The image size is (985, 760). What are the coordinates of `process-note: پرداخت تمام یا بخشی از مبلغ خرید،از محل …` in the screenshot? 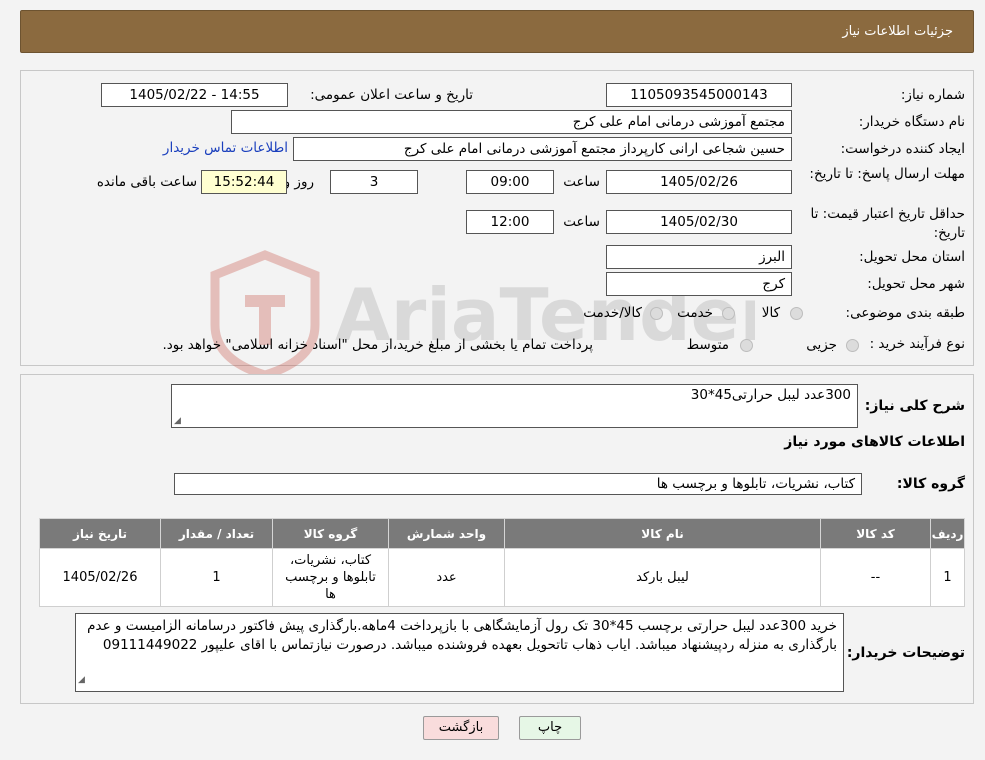 It's located at (377, 345).